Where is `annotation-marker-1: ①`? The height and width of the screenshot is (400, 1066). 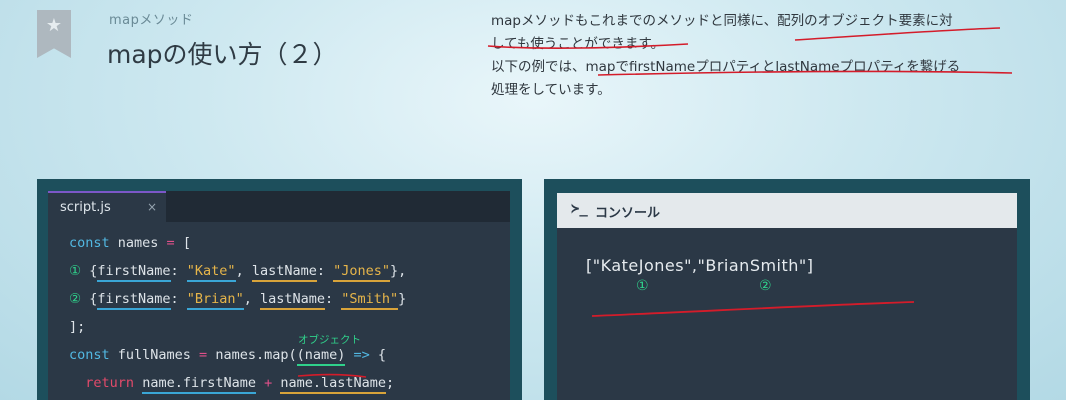
annotation-marker-1: ① is located at coordinates (75, 271).